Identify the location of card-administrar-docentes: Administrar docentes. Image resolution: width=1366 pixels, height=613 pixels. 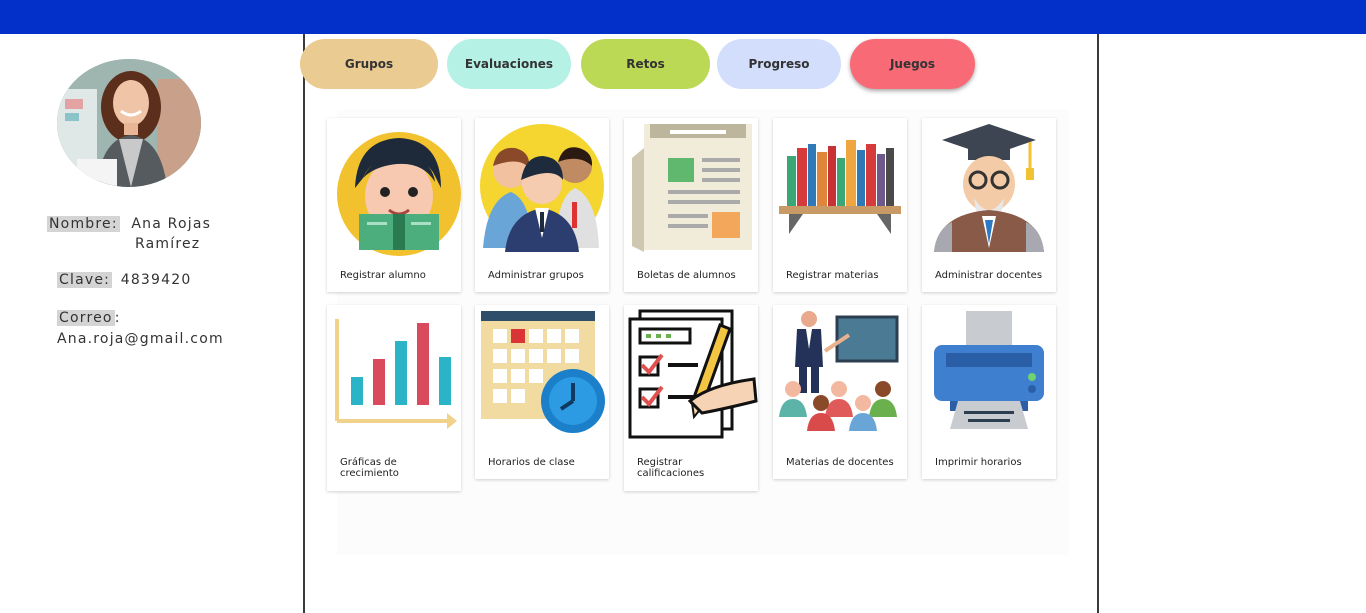
(989, 205).